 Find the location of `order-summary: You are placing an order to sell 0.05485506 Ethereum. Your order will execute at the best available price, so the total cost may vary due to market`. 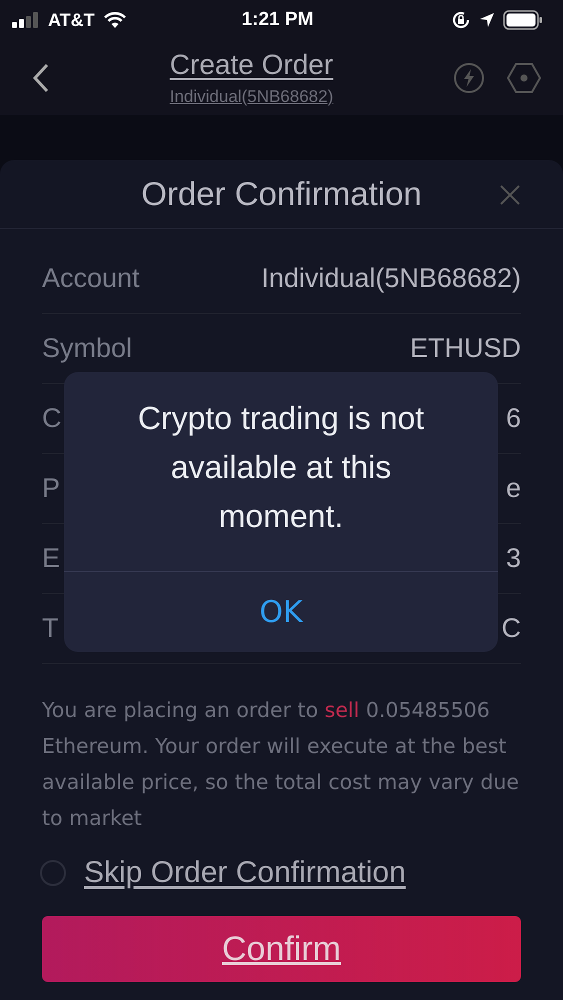

order-summary: You are placing an order to sell 0.05485506 Ethereum. Your order will execute at the best available price, so the total cost may vary due to market is located at coordinates (281, 764).